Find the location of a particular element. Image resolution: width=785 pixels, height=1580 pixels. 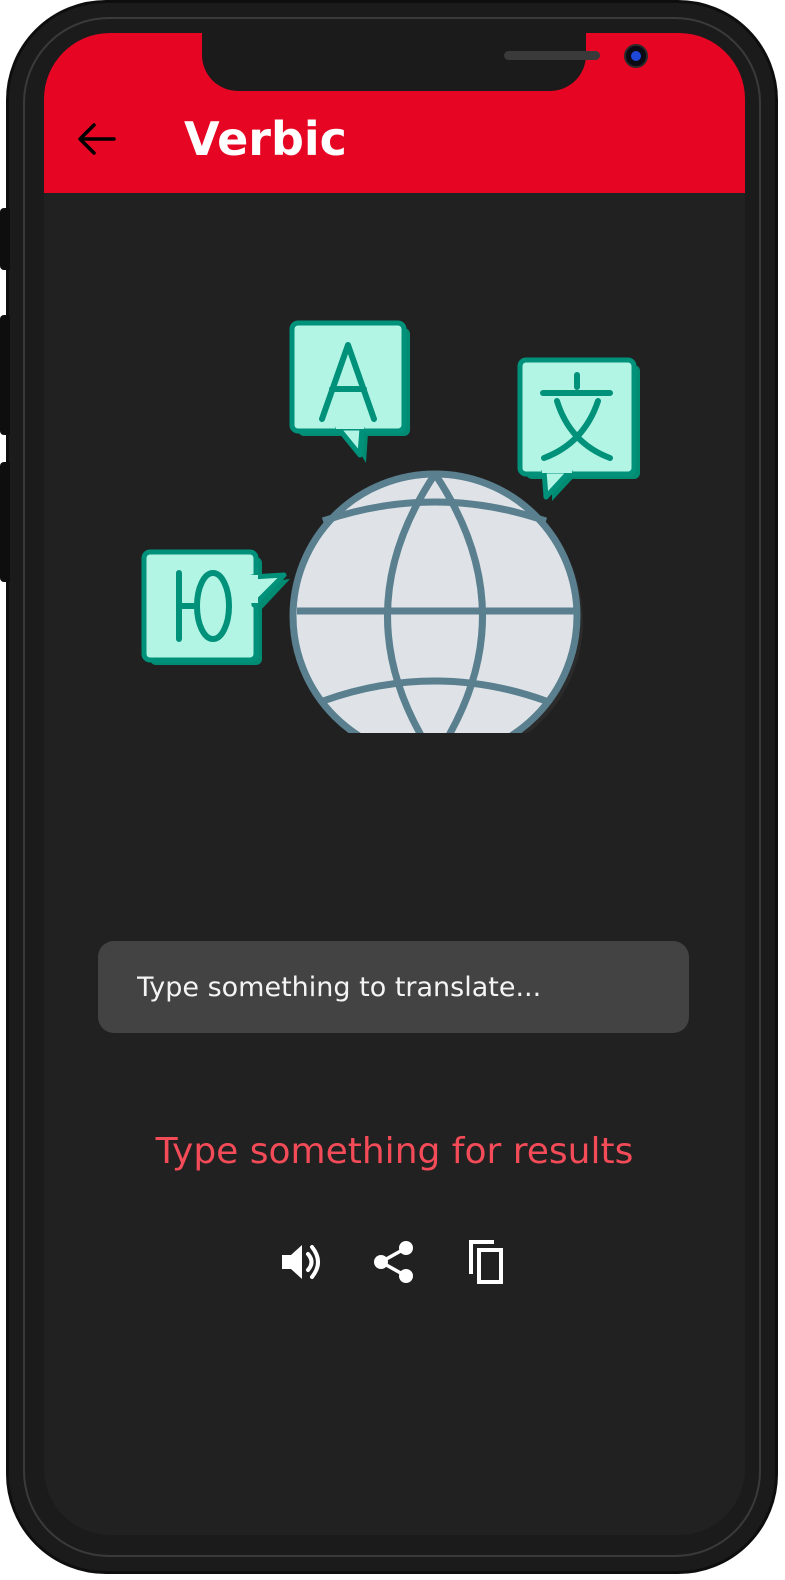

arrow-left-icon is located at coordinates (97, 139).